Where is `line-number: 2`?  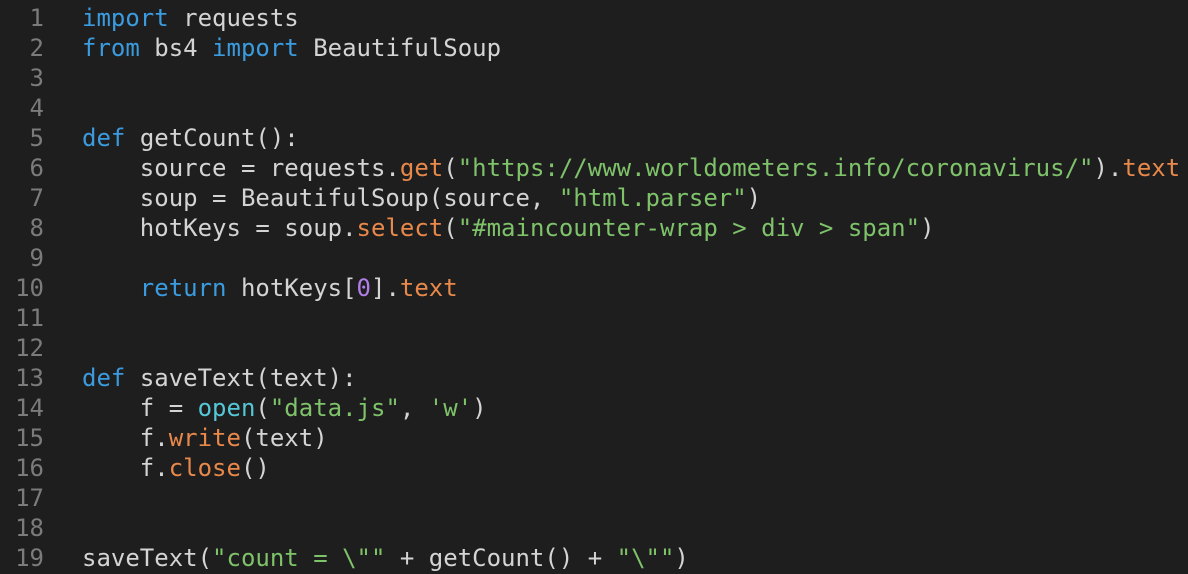 line-number: 2 is located at coordinates (36, 48).